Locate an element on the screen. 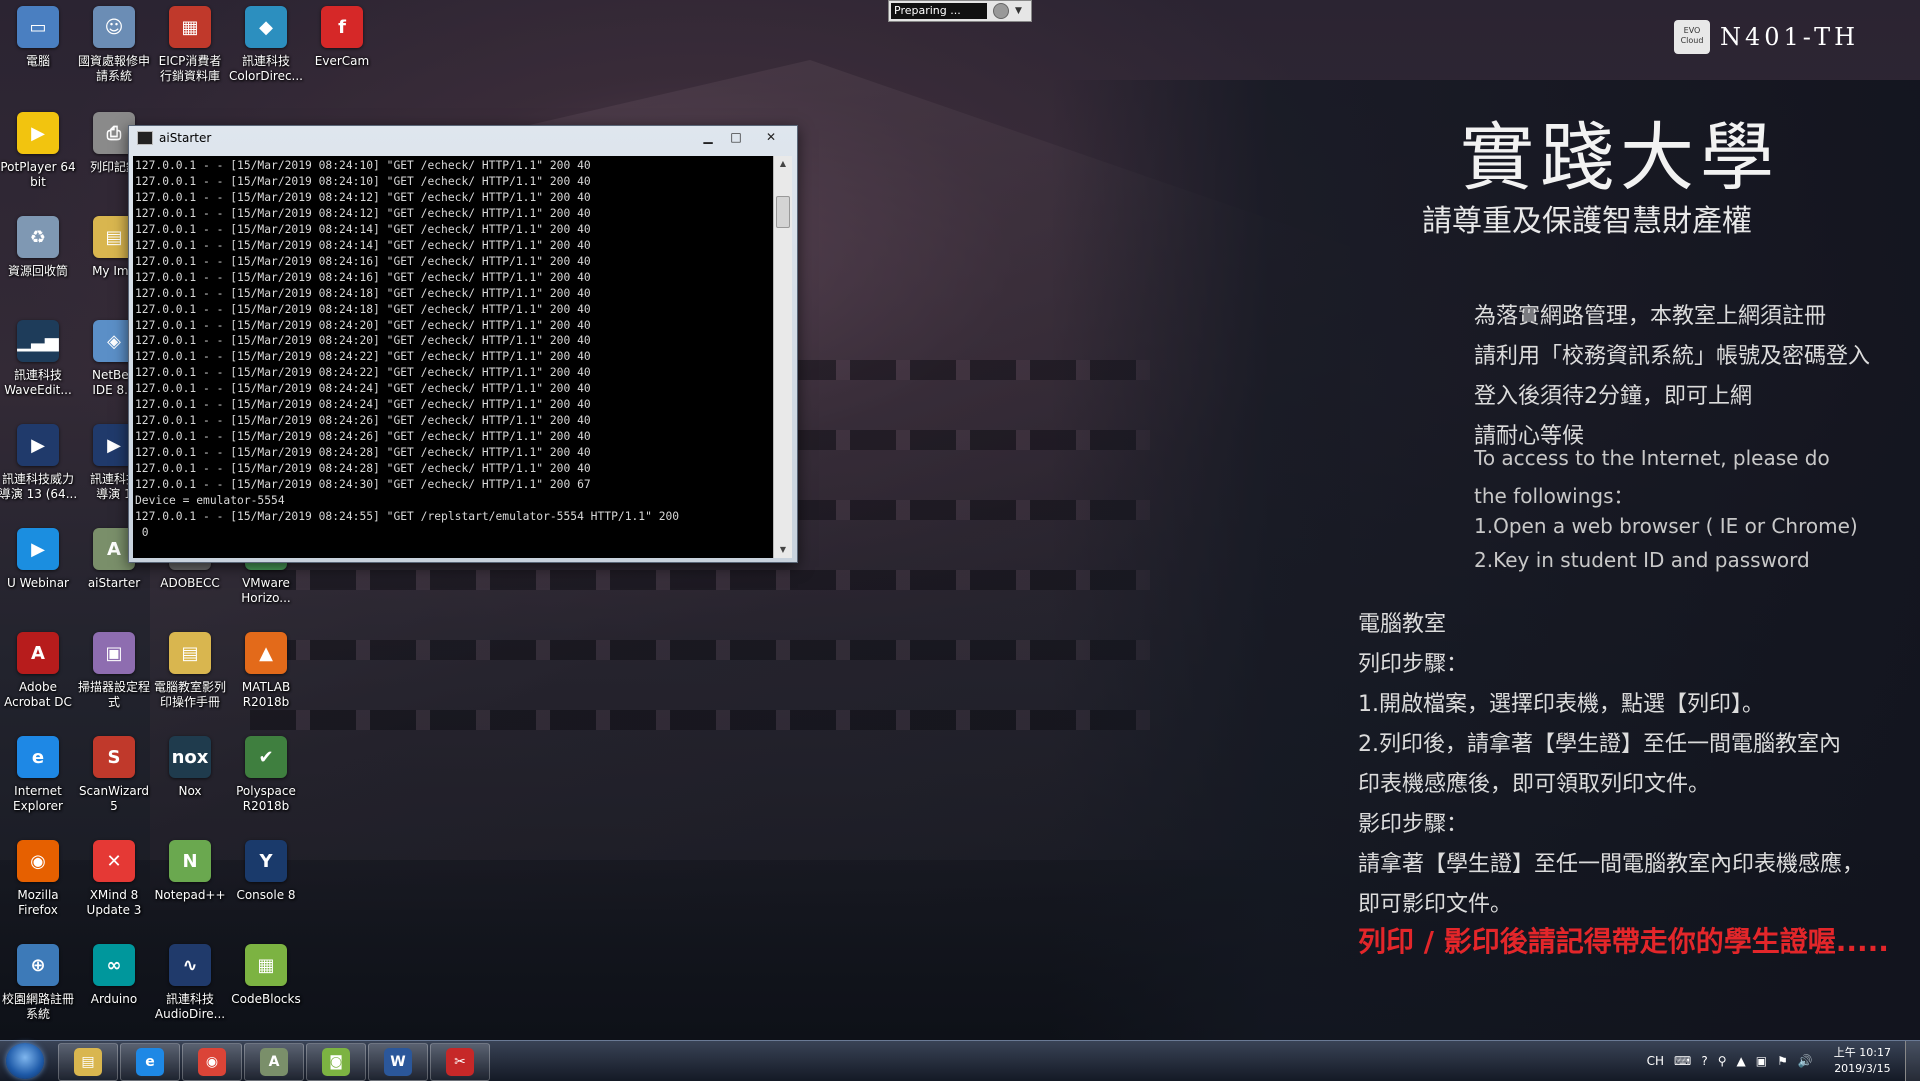  taskbar-item-snipping: ✂ is located at coordinates (460, 1062).